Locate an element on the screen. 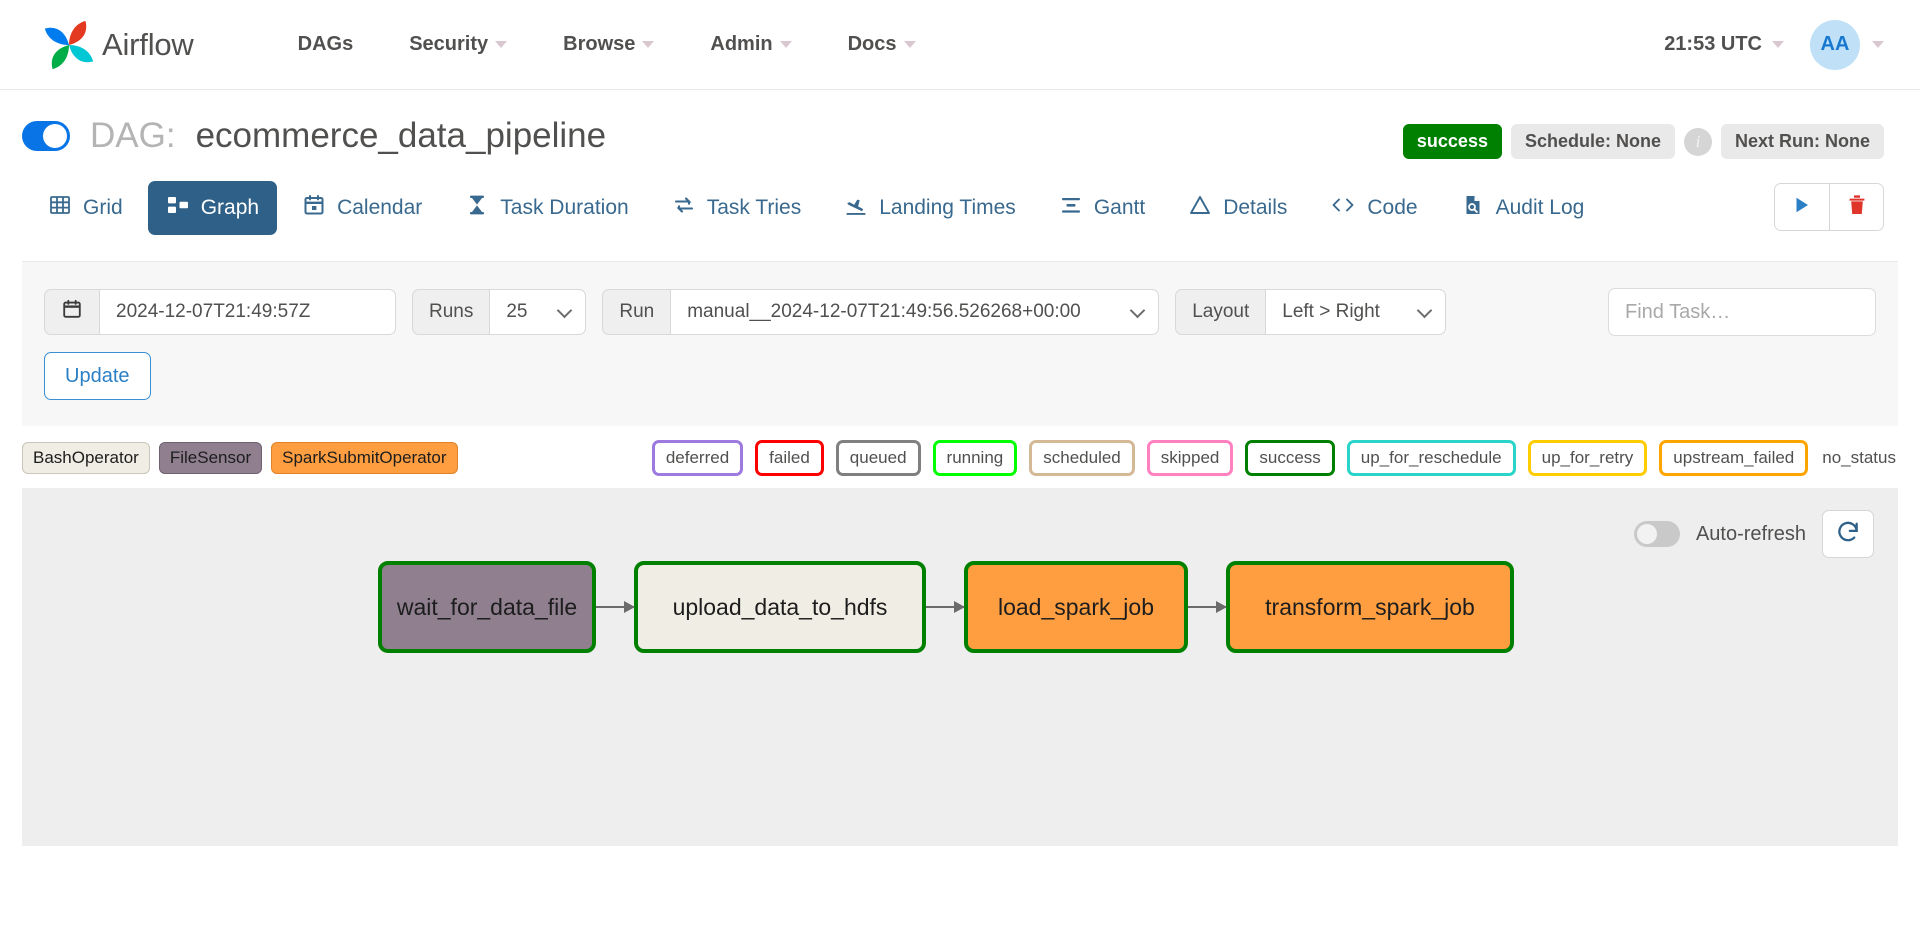  layout-group: Layout Left > Right is located at coordinates (1311, 312).